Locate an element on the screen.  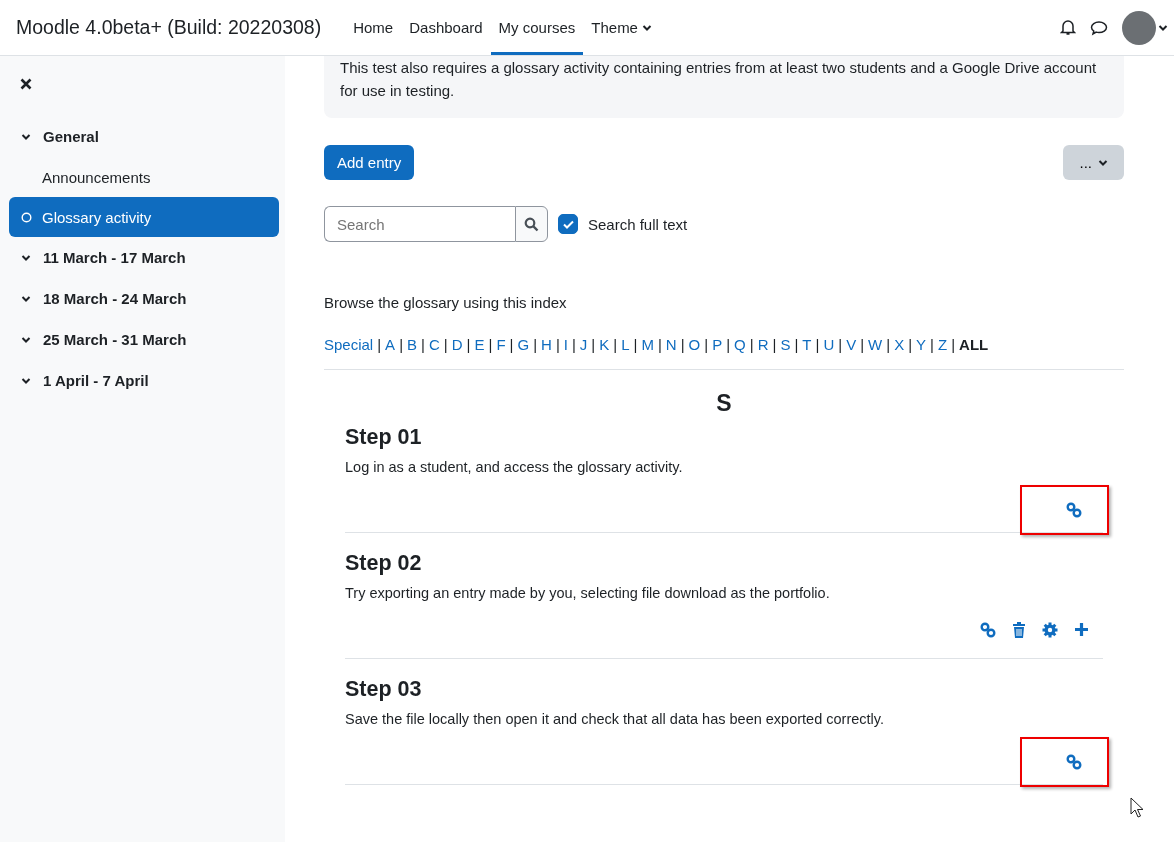
mouse-cursor-icon is located at coordinates (1137, 807).